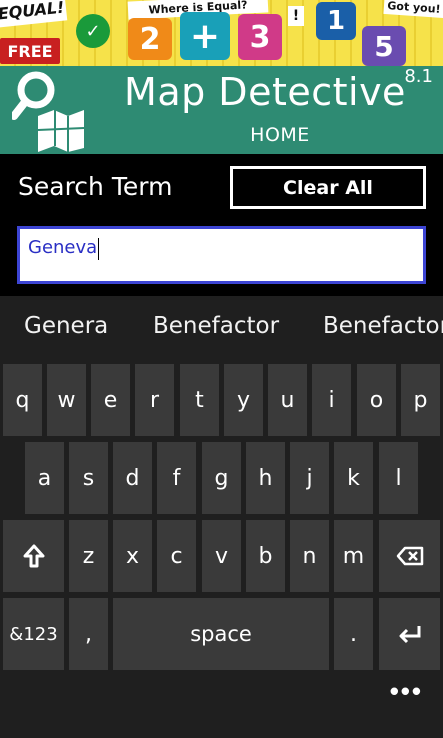  I want to click on banner-tile-5: 5, so click(384, 46).